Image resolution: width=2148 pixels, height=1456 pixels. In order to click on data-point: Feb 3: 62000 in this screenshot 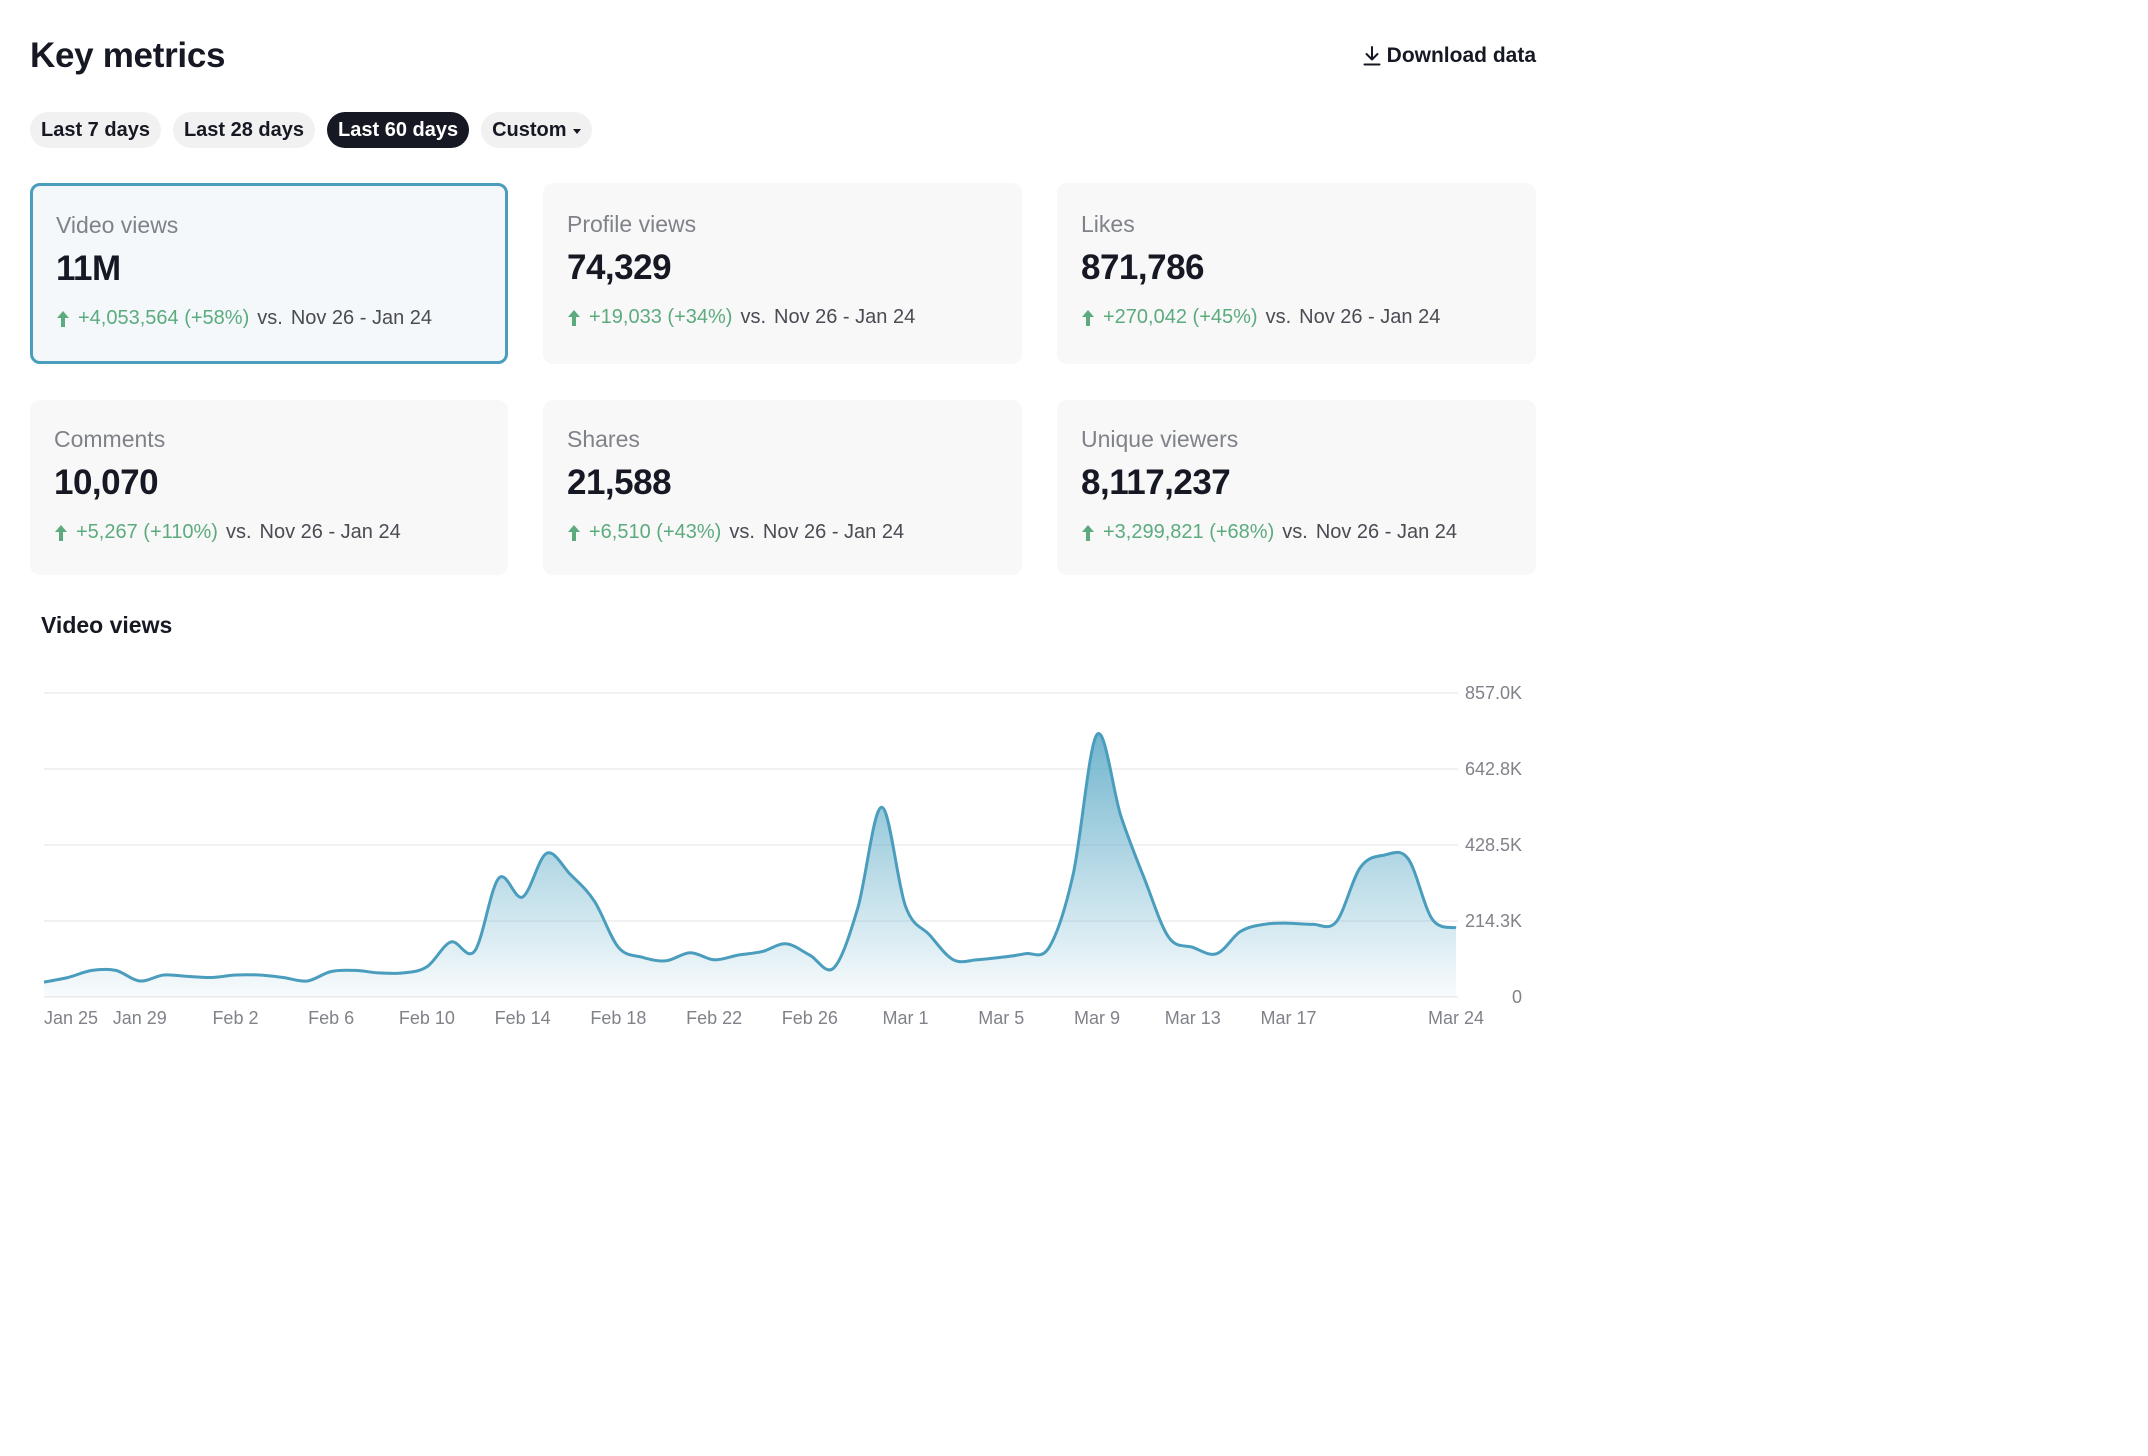, I will do `click(259, 975)`.